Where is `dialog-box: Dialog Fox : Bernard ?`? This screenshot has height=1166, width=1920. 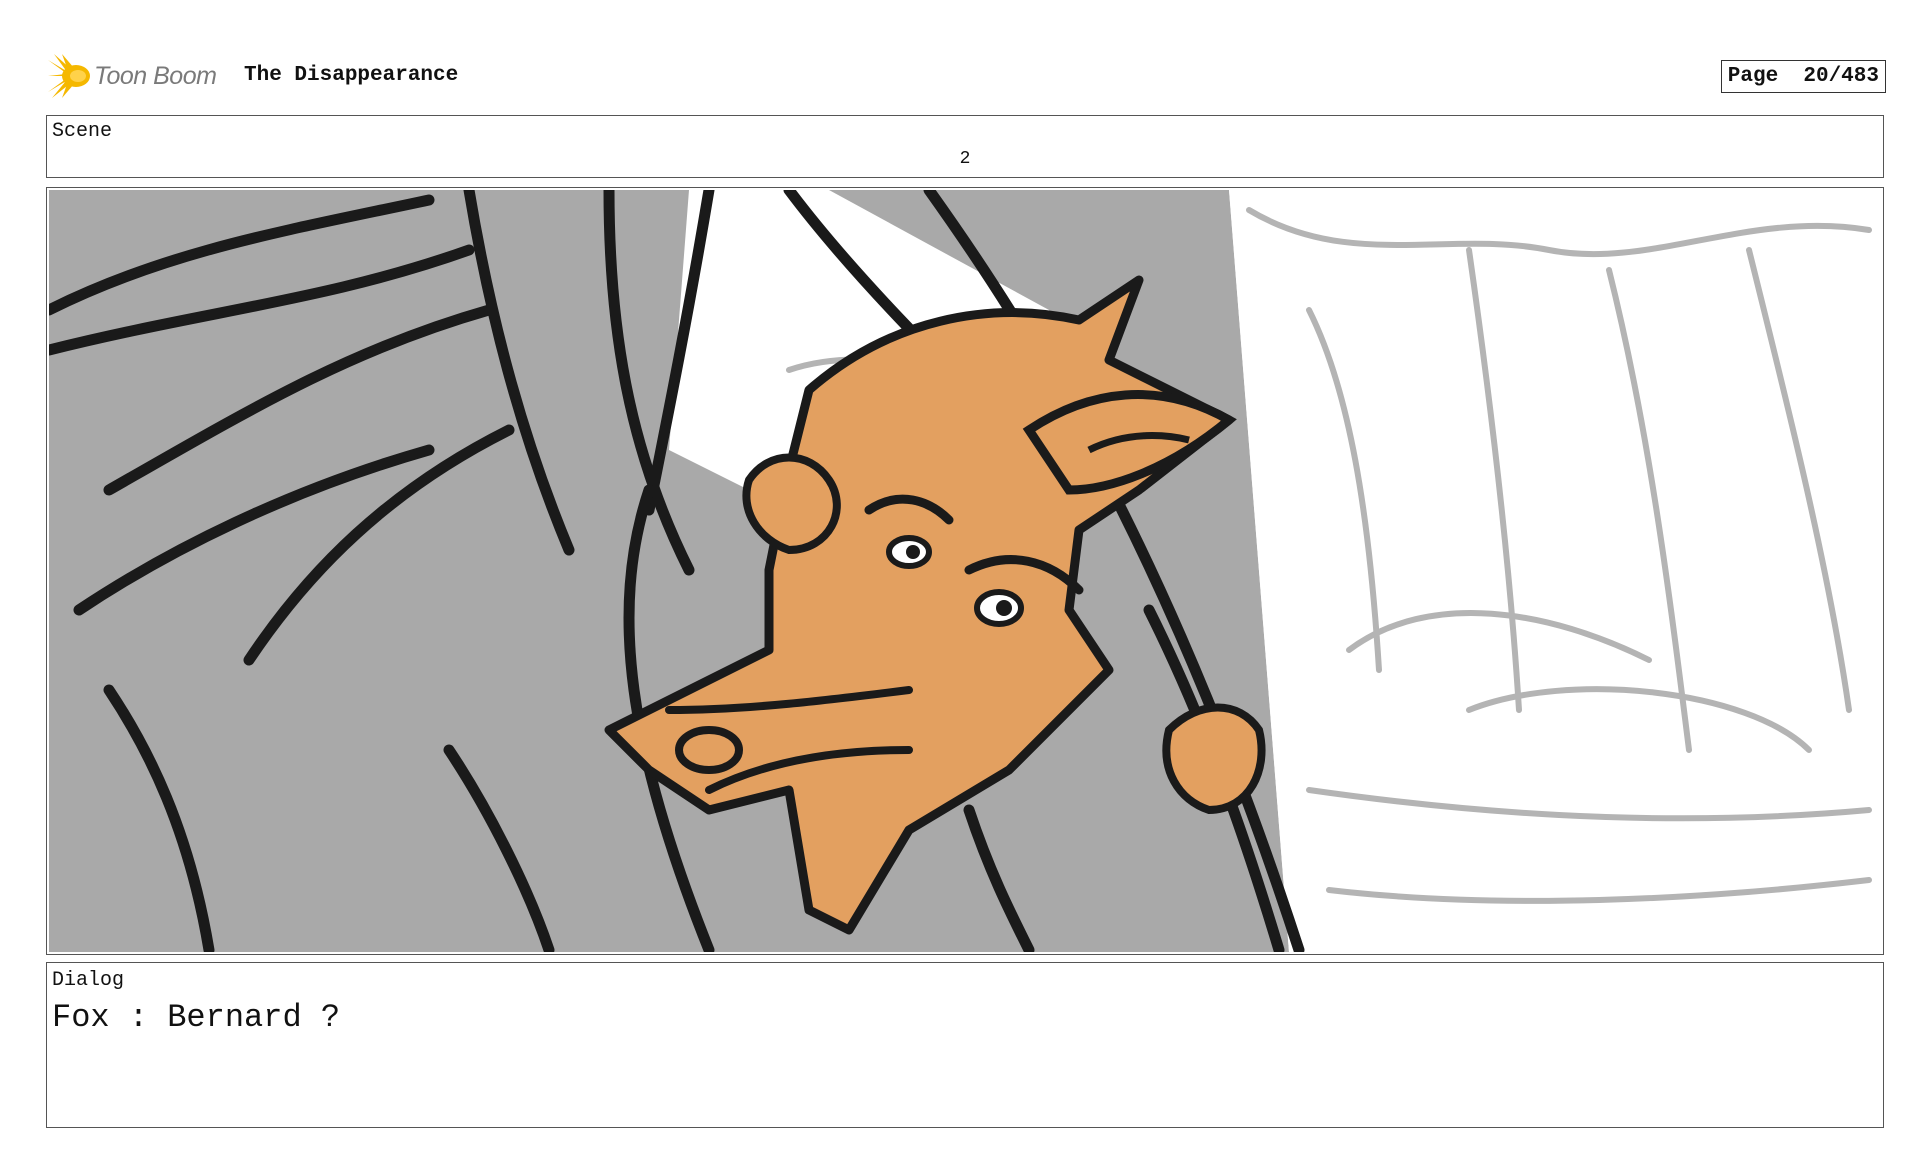 dialog-box: Dialog Fox : Bernard ? is located at coordinates (965, 1045).